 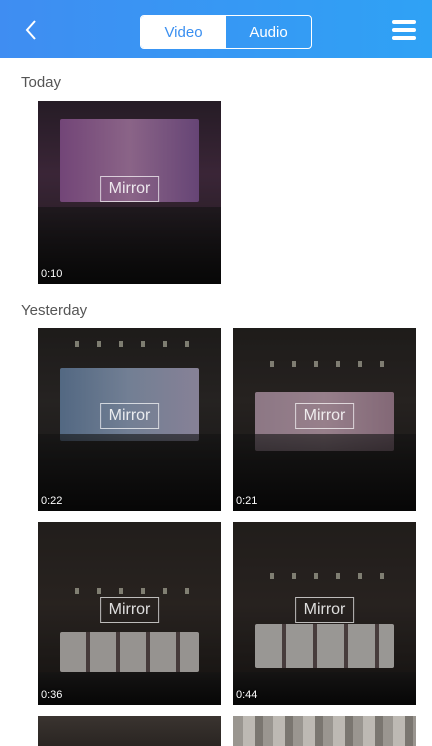 I want to click on back-button, so click(x=31, y=30).